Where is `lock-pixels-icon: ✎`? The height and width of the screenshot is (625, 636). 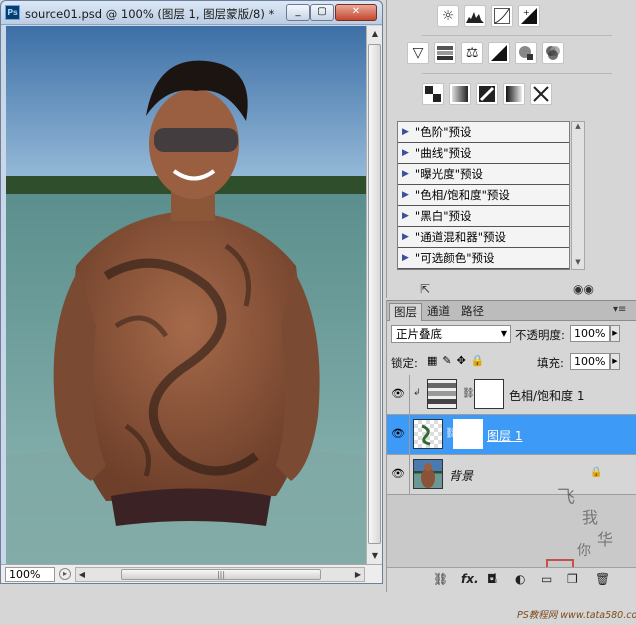
lock-pixels-icon: ✎ is located at coordinates (446, 360).